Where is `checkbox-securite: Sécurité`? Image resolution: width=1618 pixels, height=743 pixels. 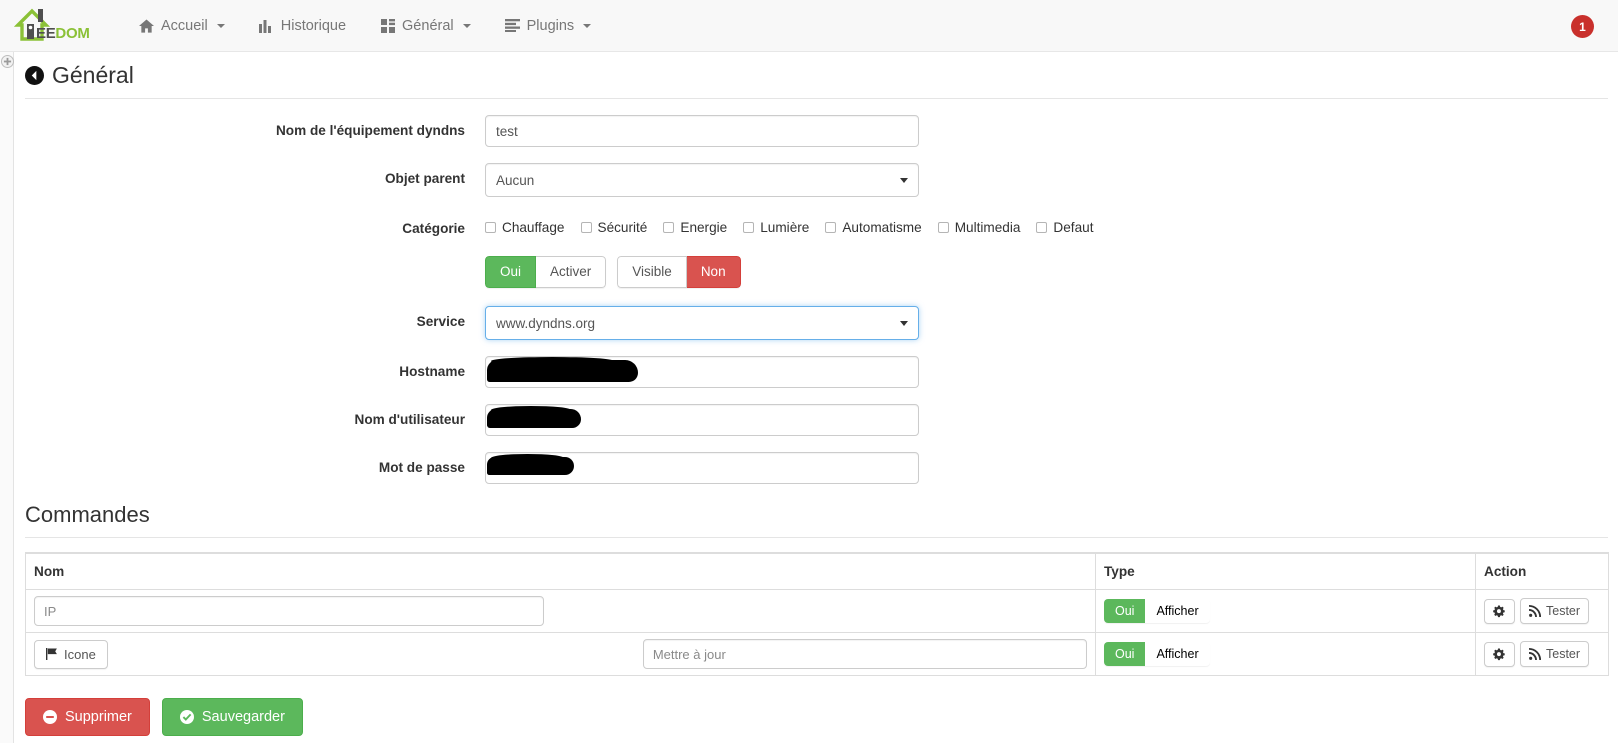 checkbox-securite: Sécurité is located at coordinates (614, 227).